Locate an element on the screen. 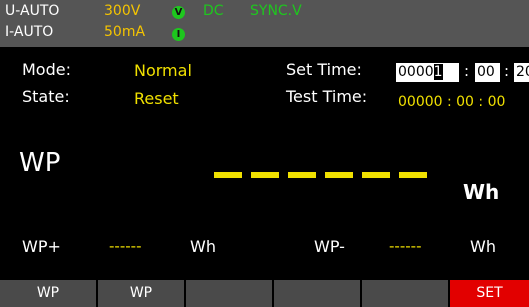  softkey-bar: WP WP SET is located at coordinates (264, 293).